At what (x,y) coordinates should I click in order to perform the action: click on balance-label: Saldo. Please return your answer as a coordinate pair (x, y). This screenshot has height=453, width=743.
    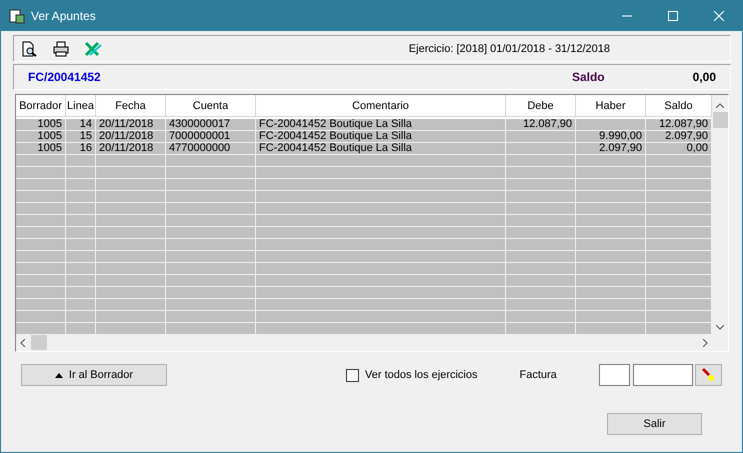
    Looking at the image, I should click on (588, 77).